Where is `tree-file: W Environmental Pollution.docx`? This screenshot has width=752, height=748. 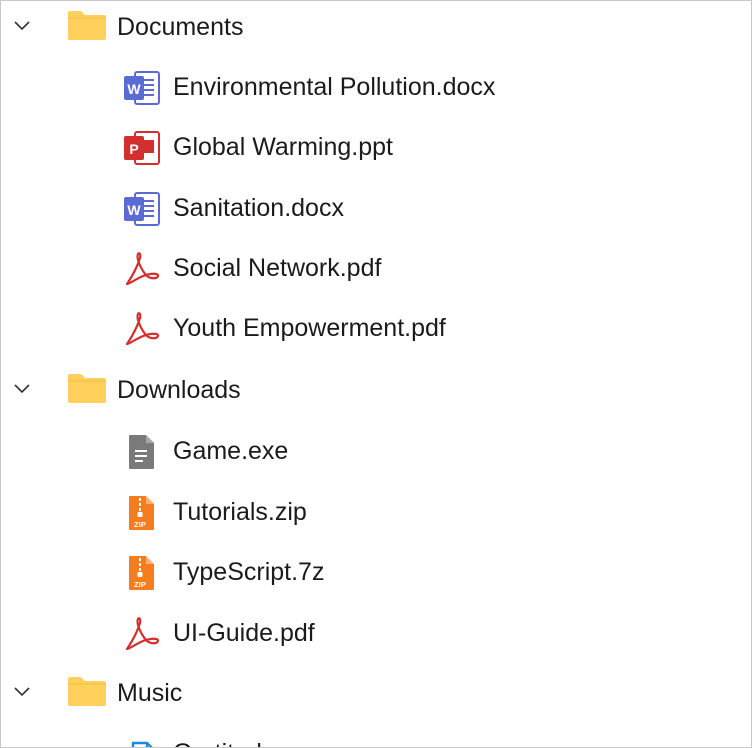
tree-file: W Environmental Pollution.docx is located at coordinates (376, 87).